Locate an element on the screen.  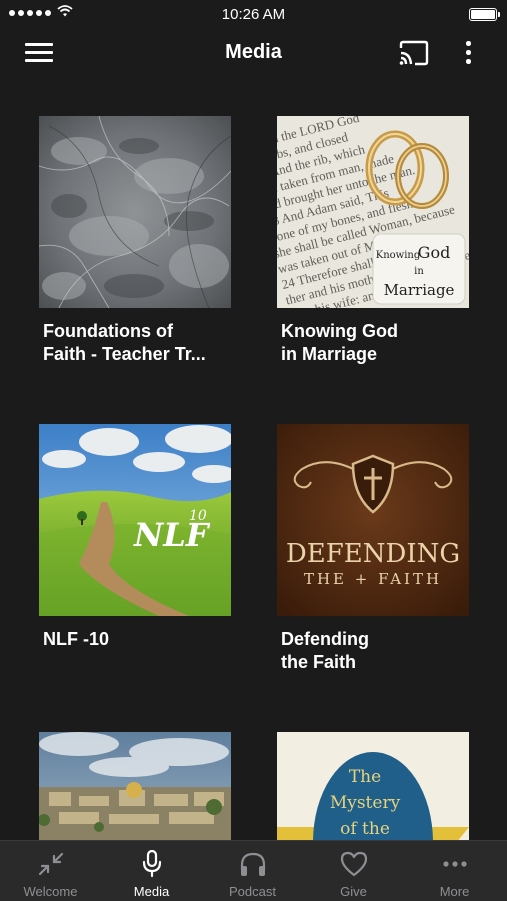
status-time: 10:26 AM is located at coordinates (253, 14).